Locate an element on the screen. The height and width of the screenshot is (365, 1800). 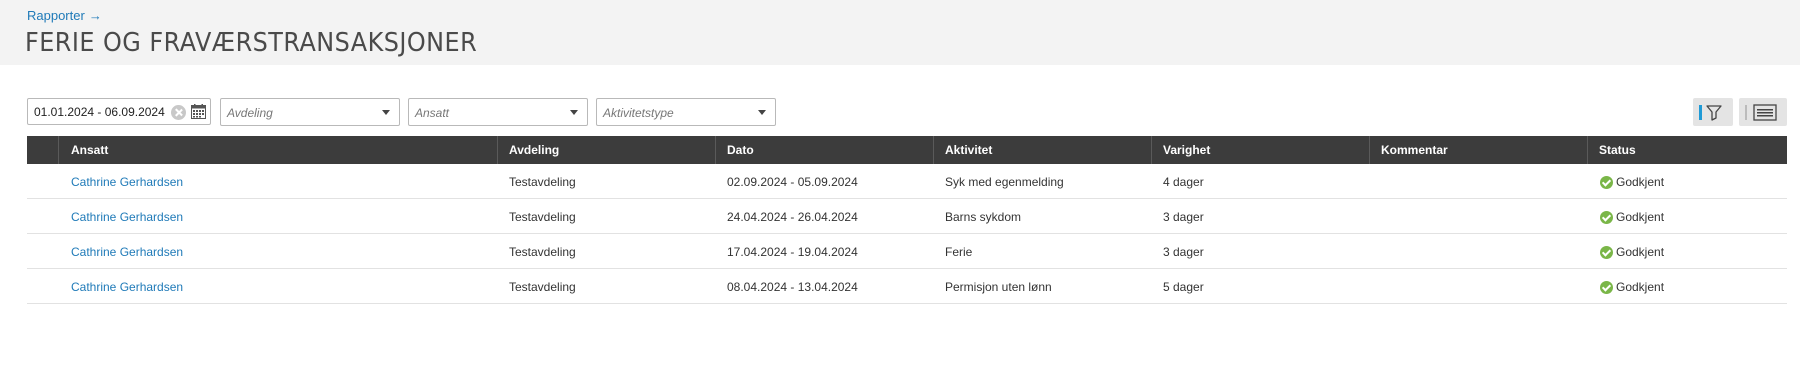
column-header-status: Status is located at coordinates (1617, 150).